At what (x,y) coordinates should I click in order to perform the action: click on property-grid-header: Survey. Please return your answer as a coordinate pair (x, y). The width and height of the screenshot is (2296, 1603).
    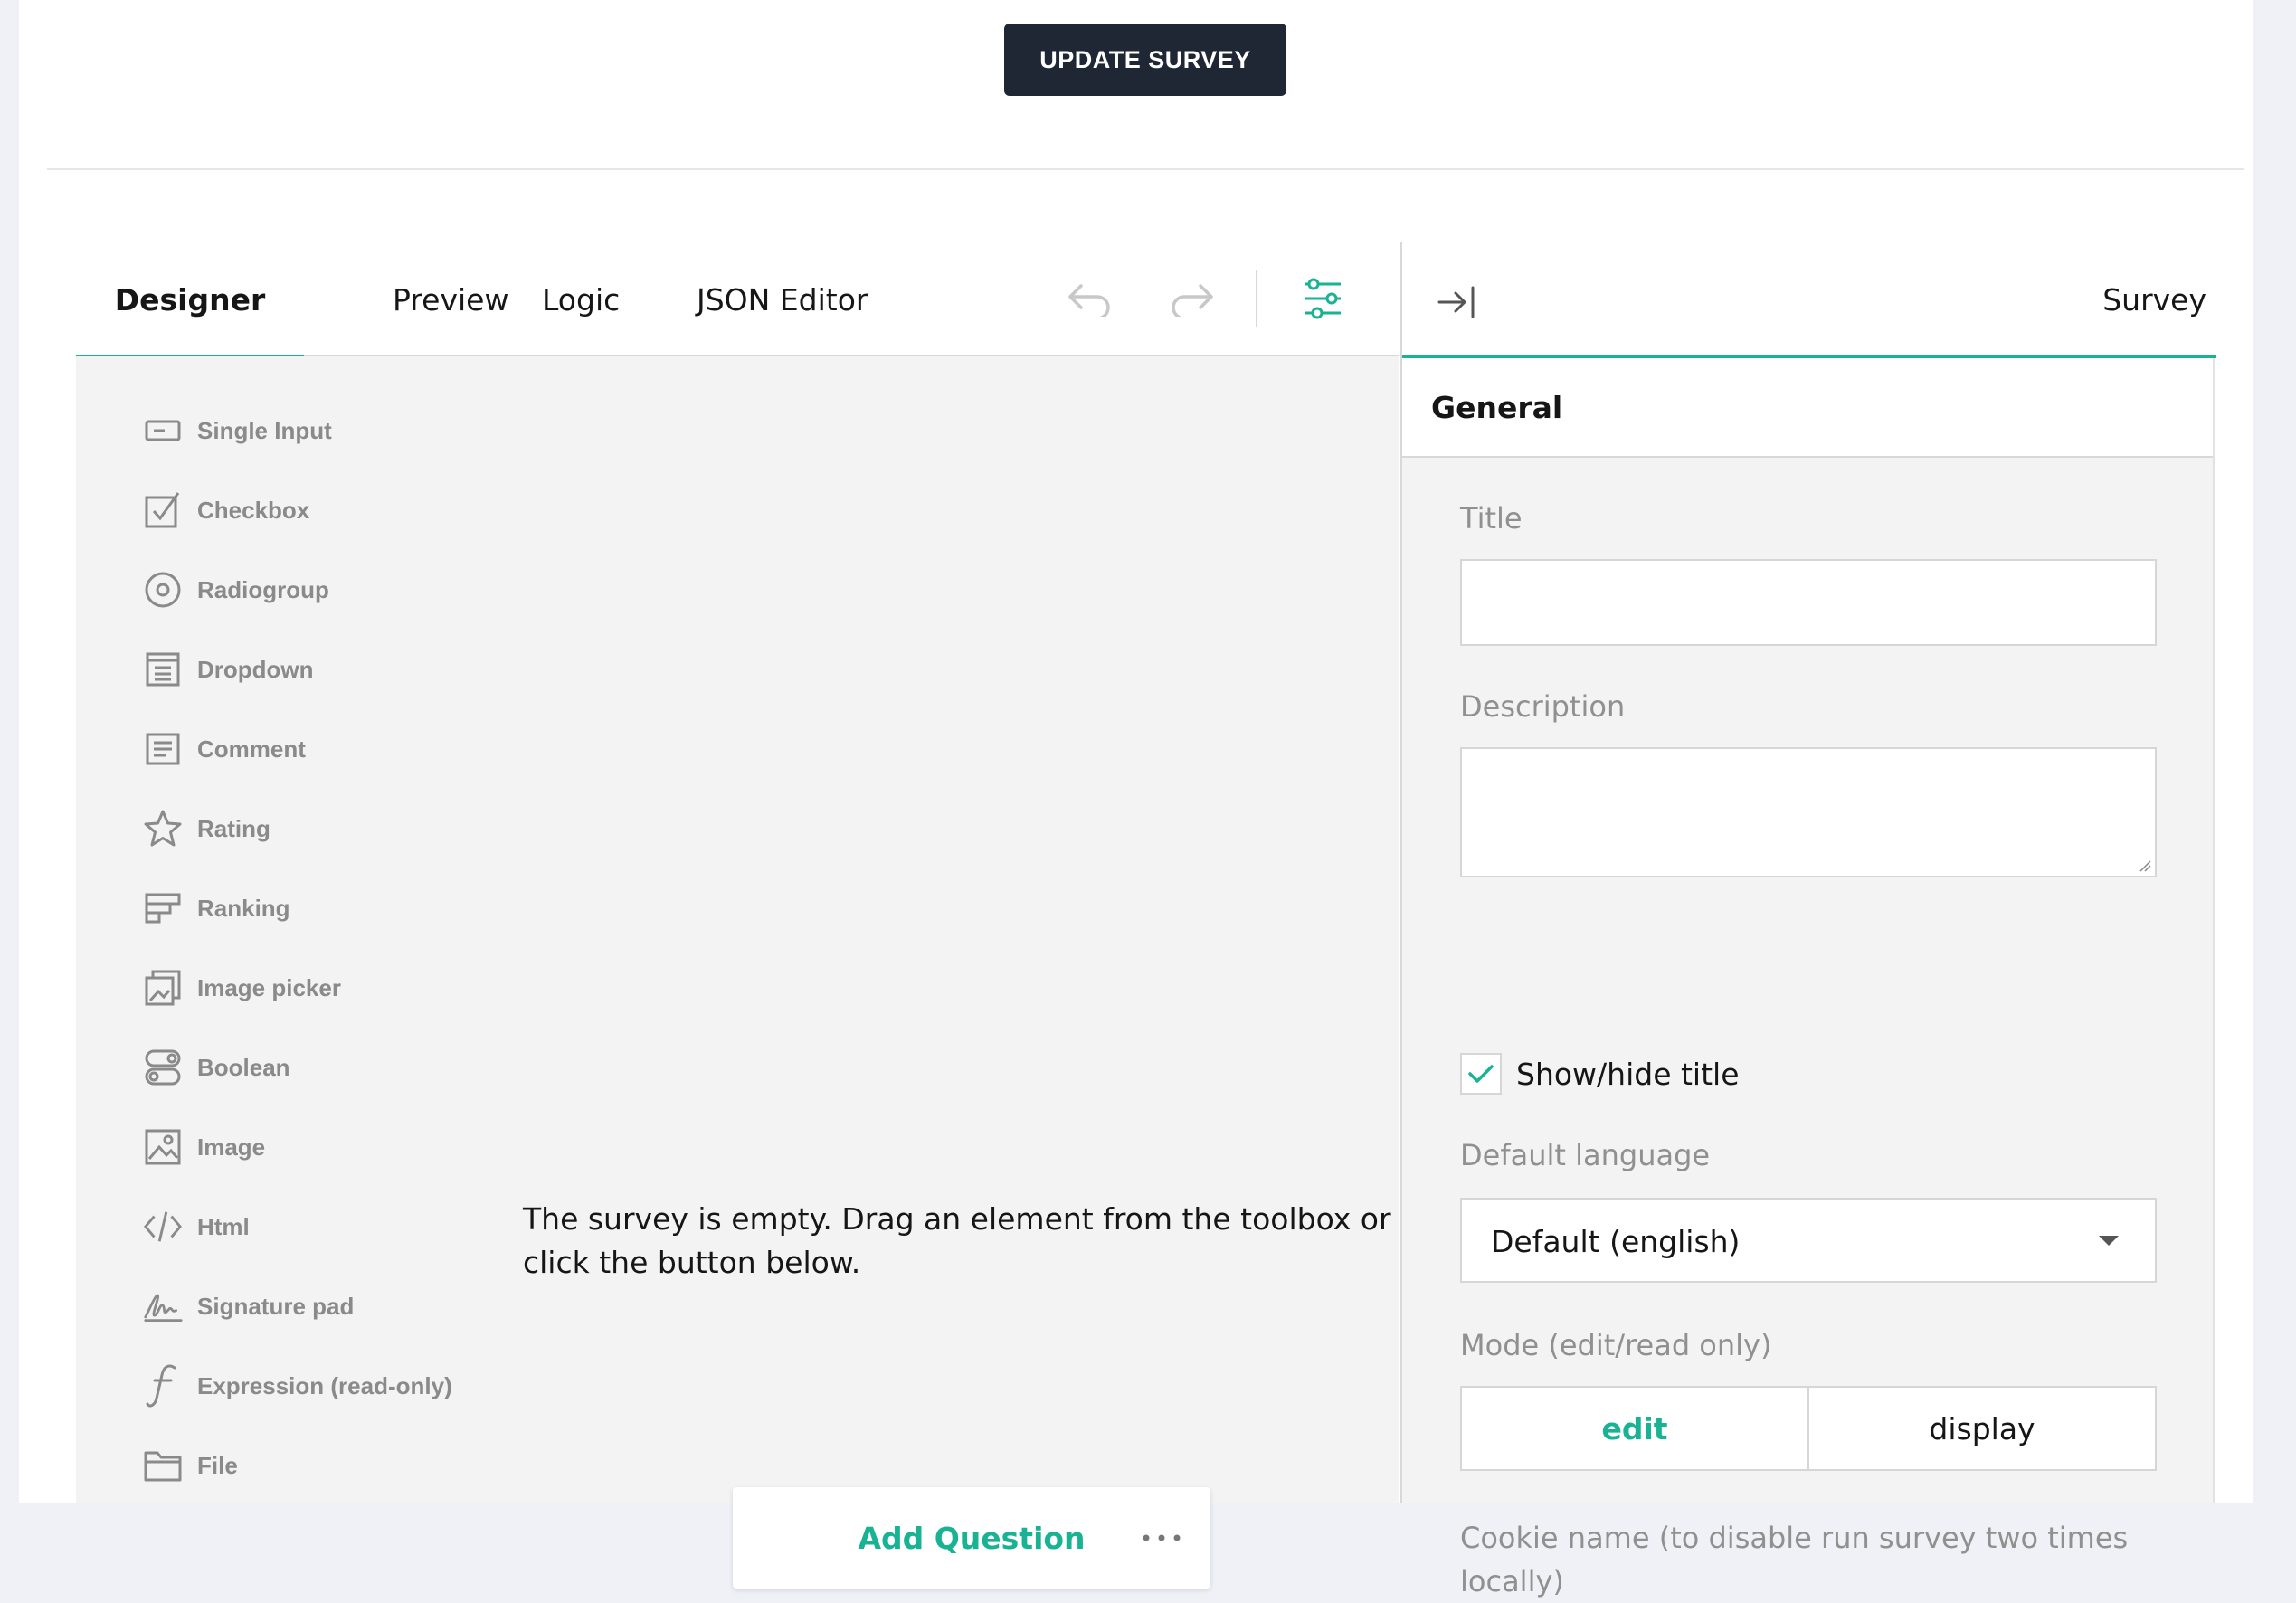
    Looking at the image, I should click on (1818, 300).